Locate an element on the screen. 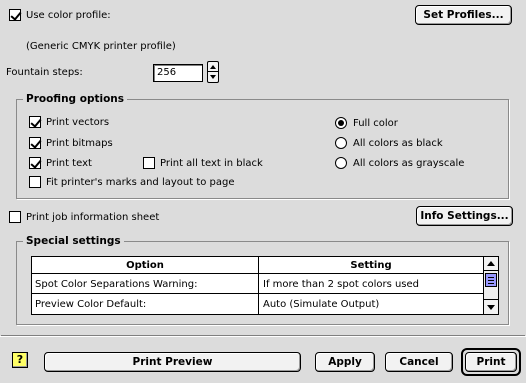 The width and height of the screenshot is (526, 383). bottom-button-bar: ? Print Preview Apply Cancel Print is located at coordinates (263, 359).